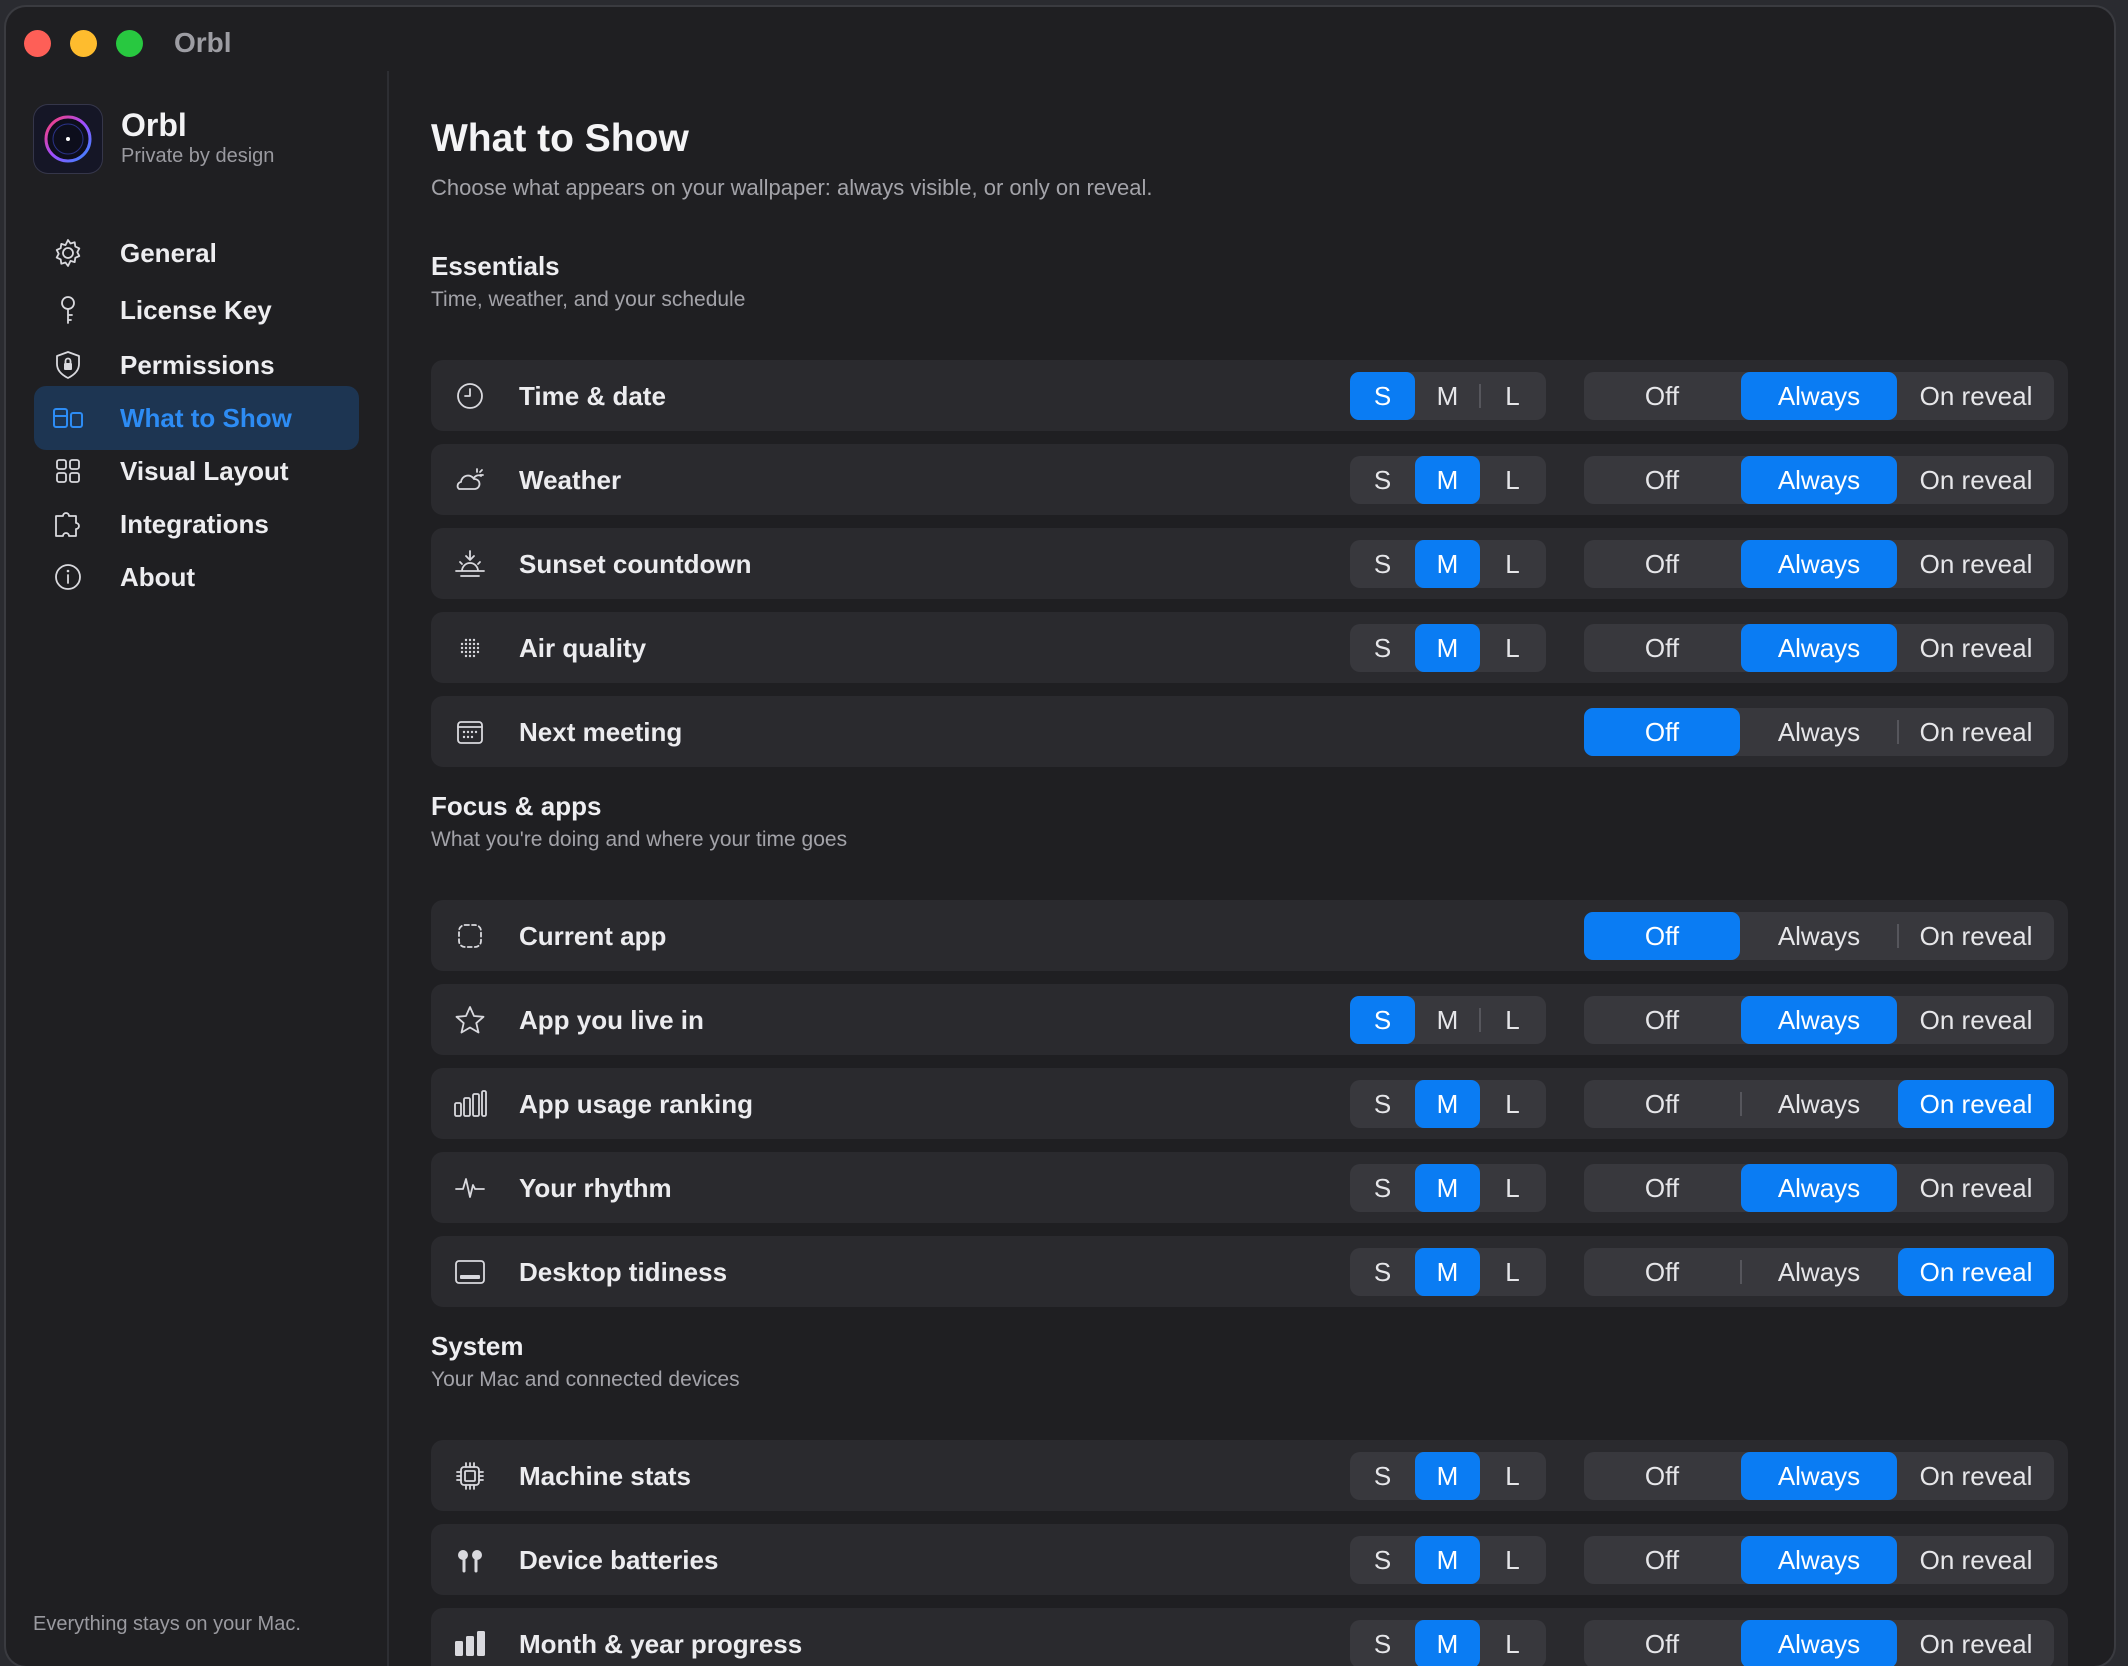 This screenshot has width=2128, height=1666. Describe the element at coordinates (585, 1379) in the screenshot. I see `section-subtitle: Your Mac and connected devices` at that location.